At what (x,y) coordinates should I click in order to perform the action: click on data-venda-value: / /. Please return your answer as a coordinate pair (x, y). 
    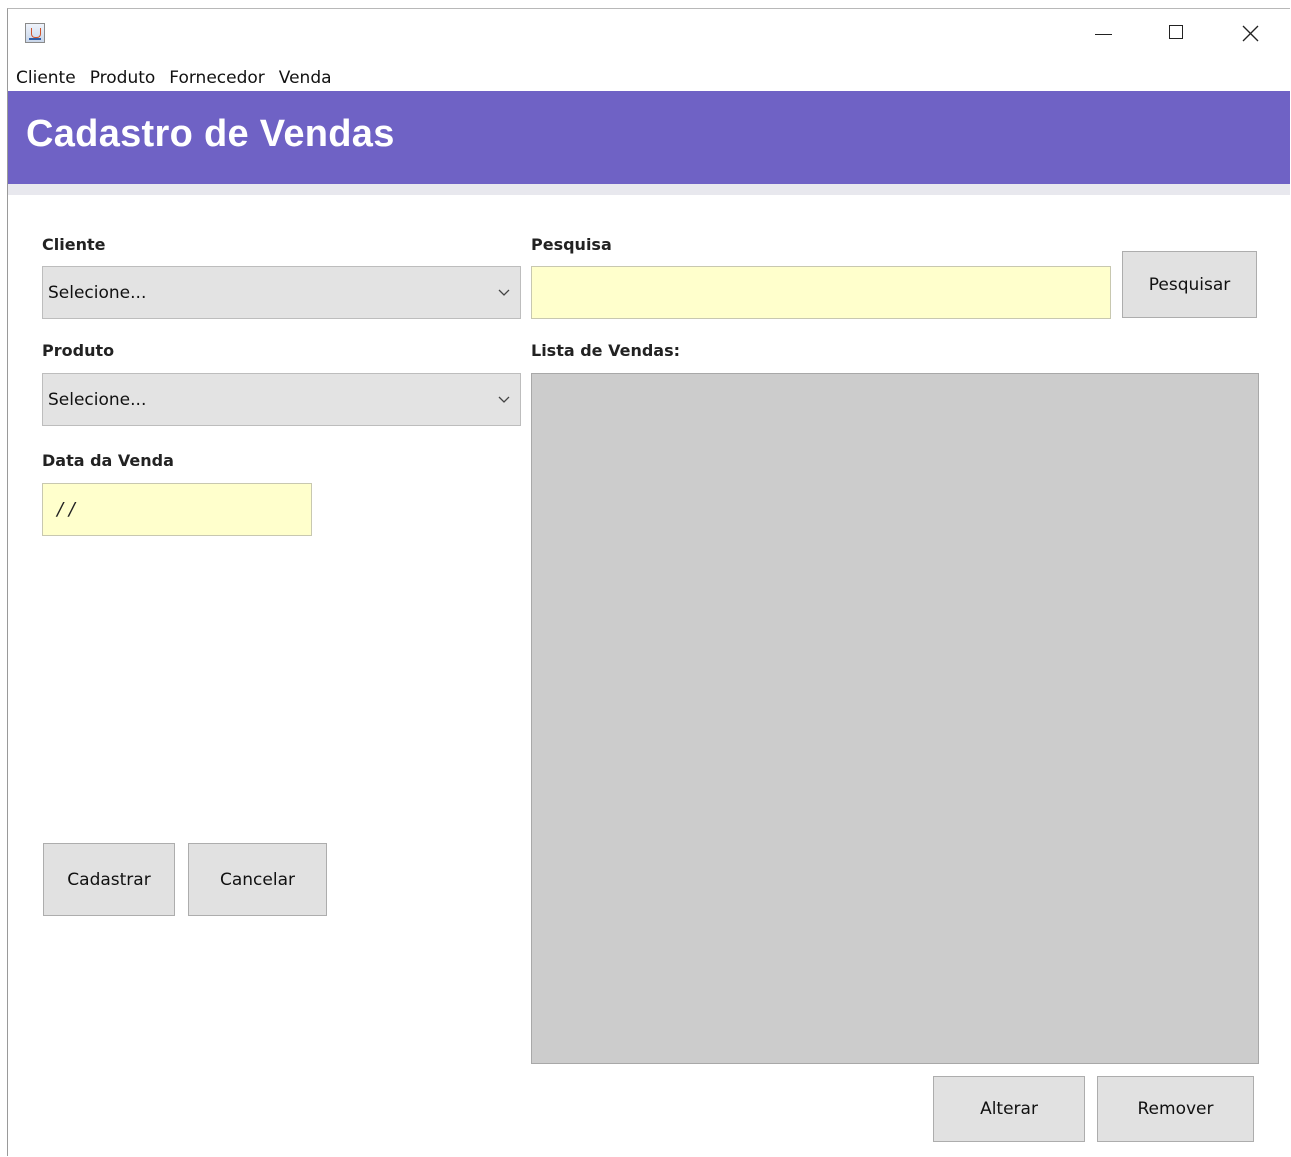
    Looking at the image, I should click on (66, 509).